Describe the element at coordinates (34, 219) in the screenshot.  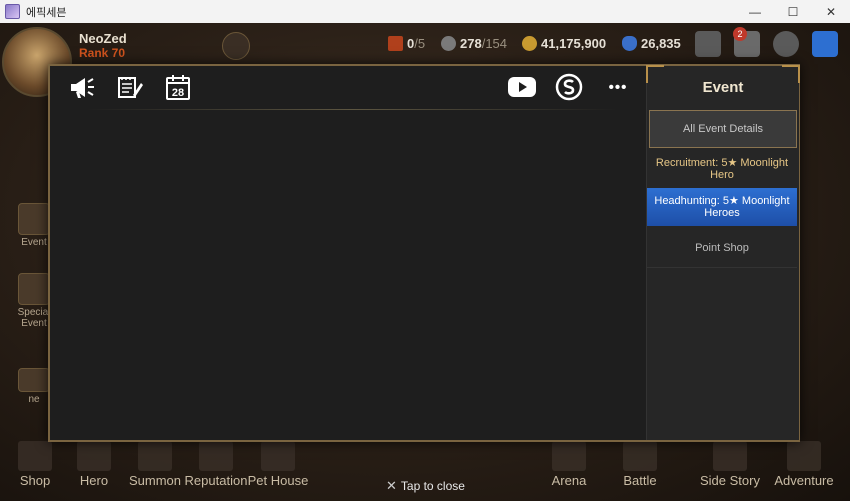
I see `bell-icon` at that location.